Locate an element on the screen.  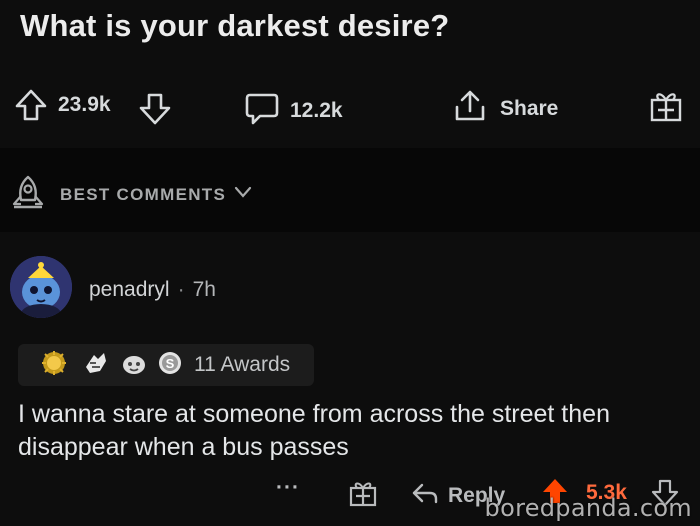
silver-award-icon: S is located at coordinates (170, 365).